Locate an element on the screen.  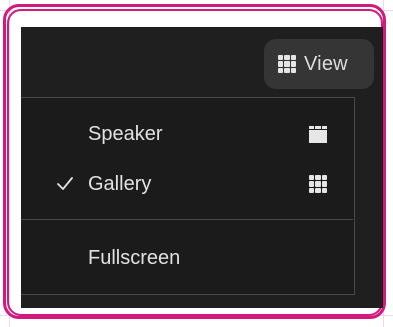
menu-item-label: Speaker is located at coordinates (125, 133).